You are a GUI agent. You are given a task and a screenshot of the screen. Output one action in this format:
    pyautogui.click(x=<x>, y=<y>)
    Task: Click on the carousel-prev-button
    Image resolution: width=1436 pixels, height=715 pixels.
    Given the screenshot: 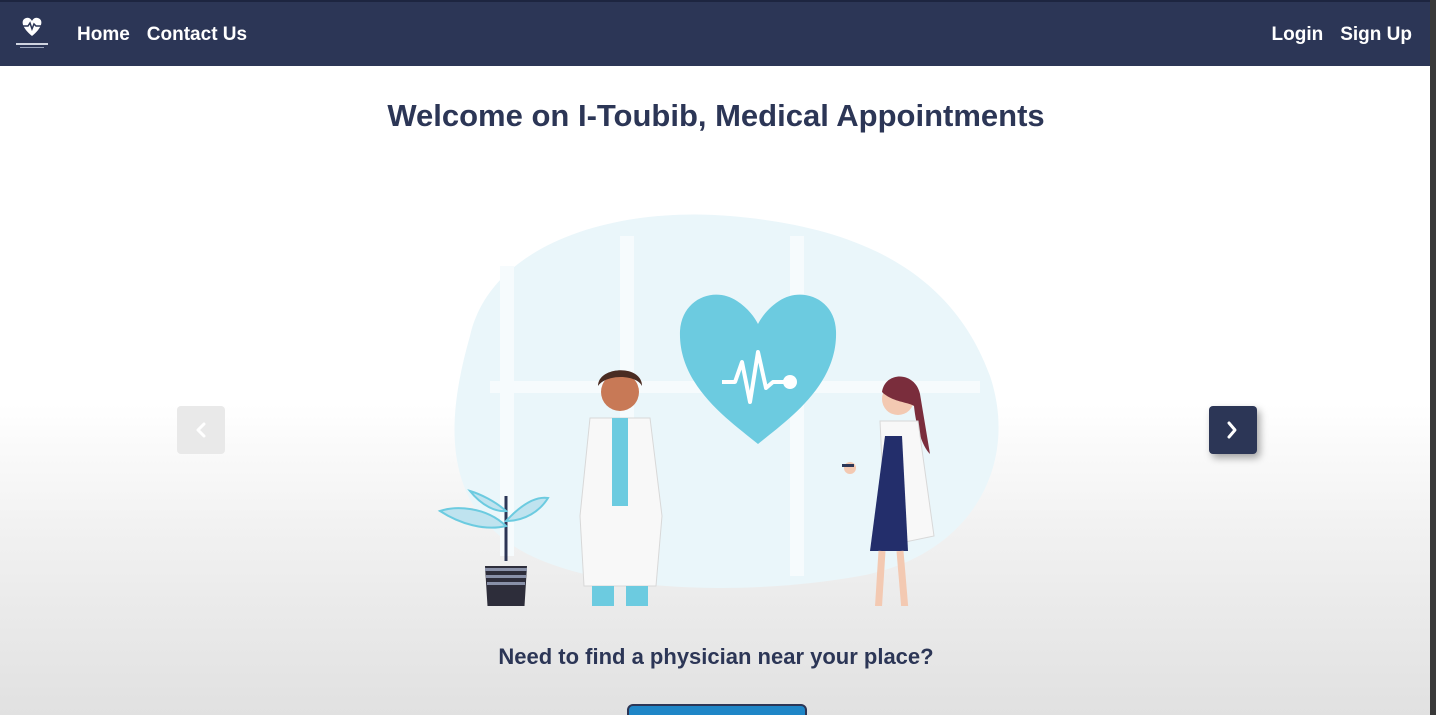 What is the action you would take?
    pyautogui.click(x=201, y=430)
    